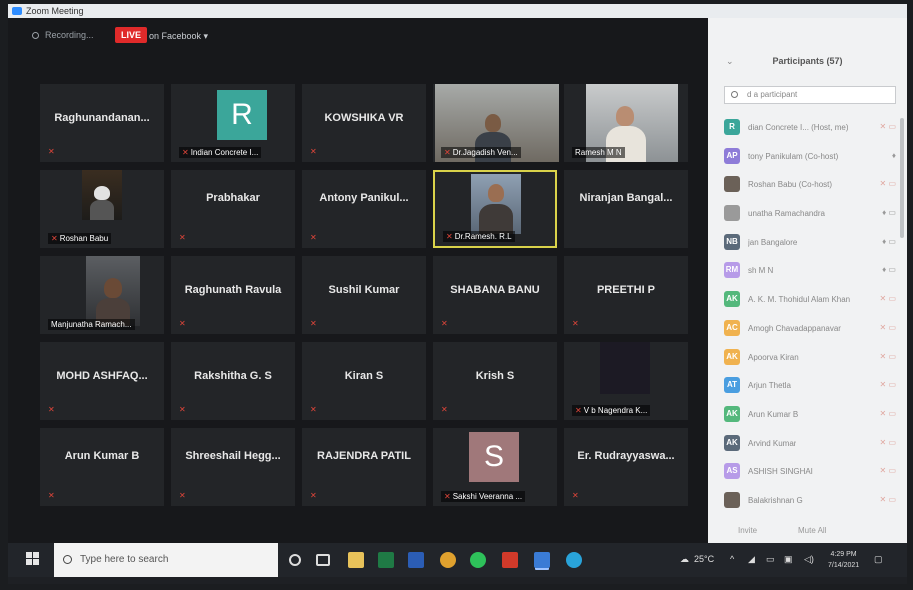 This screenshot has height=590, width=913. What do you see at coordinates (788, 559) in the screenshot?
I see `tray-app-icon: ▣` at bounding box center [788, 559].